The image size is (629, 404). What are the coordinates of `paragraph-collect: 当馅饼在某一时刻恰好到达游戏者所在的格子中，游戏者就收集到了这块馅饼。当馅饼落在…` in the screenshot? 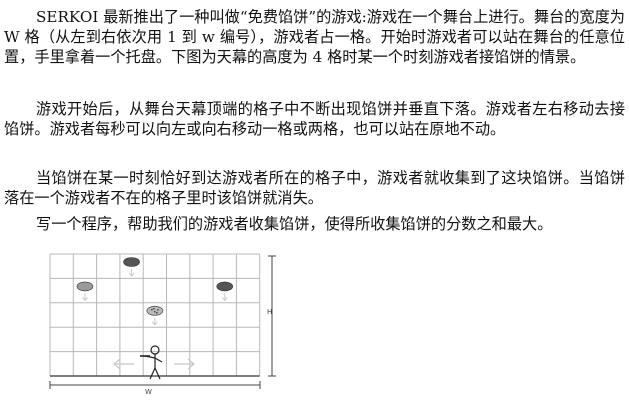 It's located at (314, 188).